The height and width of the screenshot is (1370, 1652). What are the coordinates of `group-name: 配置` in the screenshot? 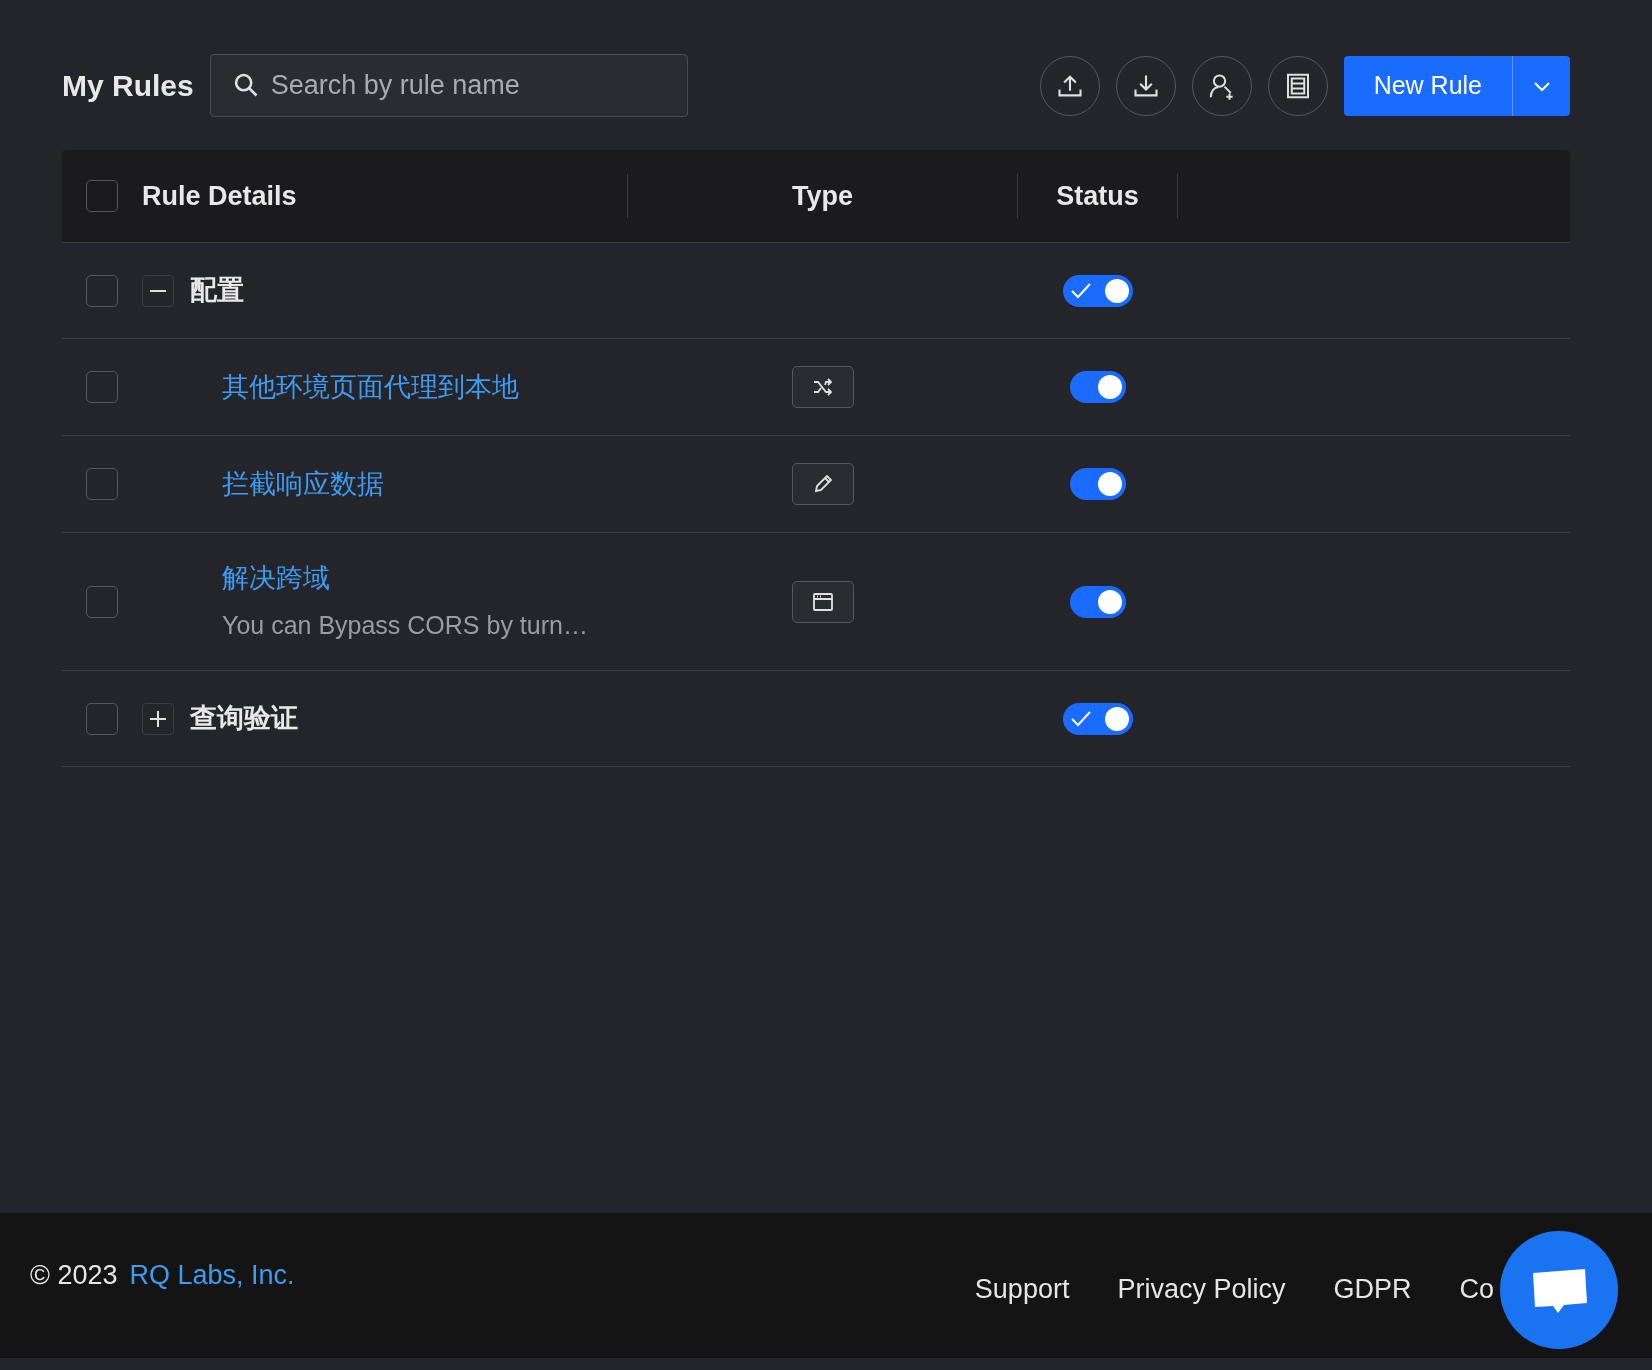 It's located at (217, 290).